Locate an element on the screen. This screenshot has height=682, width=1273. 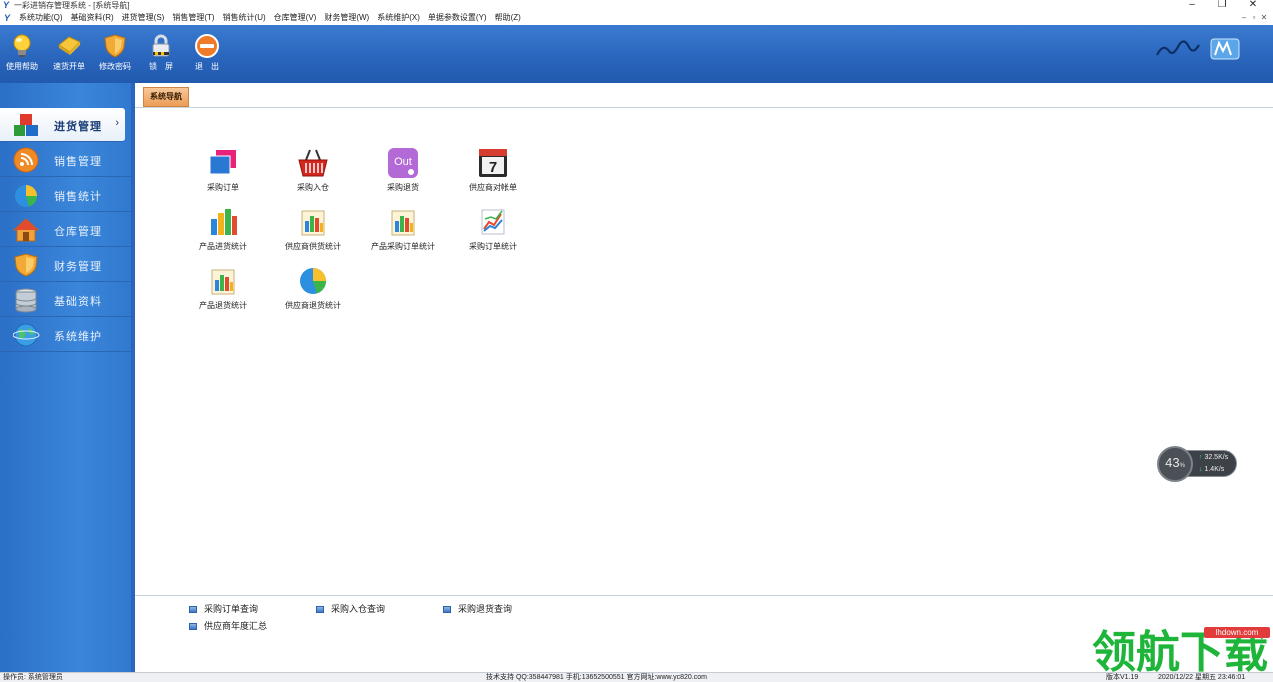
app-logo-icon: Y is located at coordinates (6, 5).